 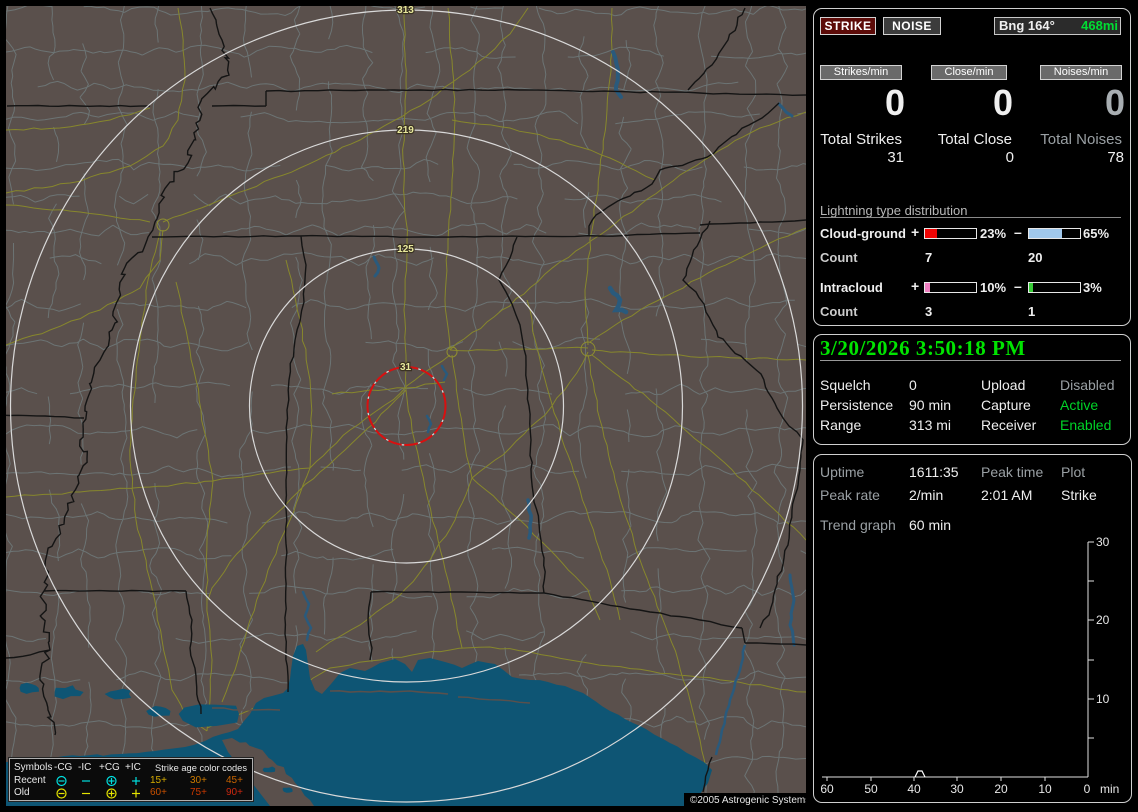 What do you see at coordinates (1087, 789) in the screenshot?
I see `svg-text: 0` at bounding box center [1087, 789].